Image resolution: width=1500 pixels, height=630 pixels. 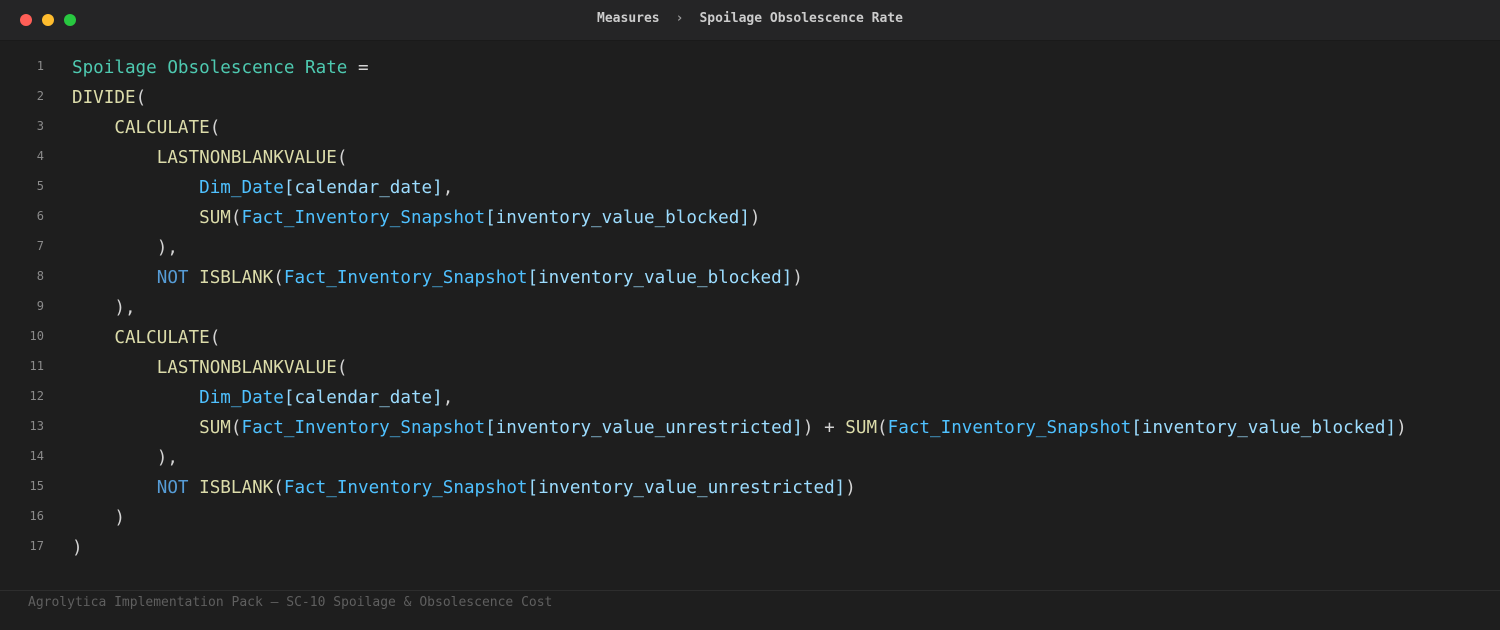 What do you see at coordinates (40, 216) in the screenshot?
I see `line-number: 6` at bounding box center [40, 216].